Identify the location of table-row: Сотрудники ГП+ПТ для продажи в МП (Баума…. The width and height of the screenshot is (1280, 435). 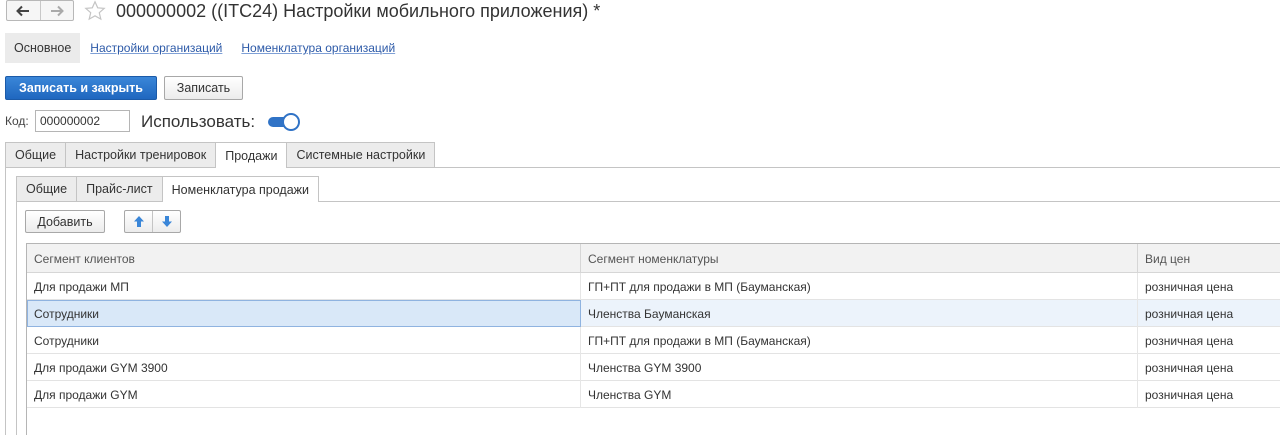
(653, 340).